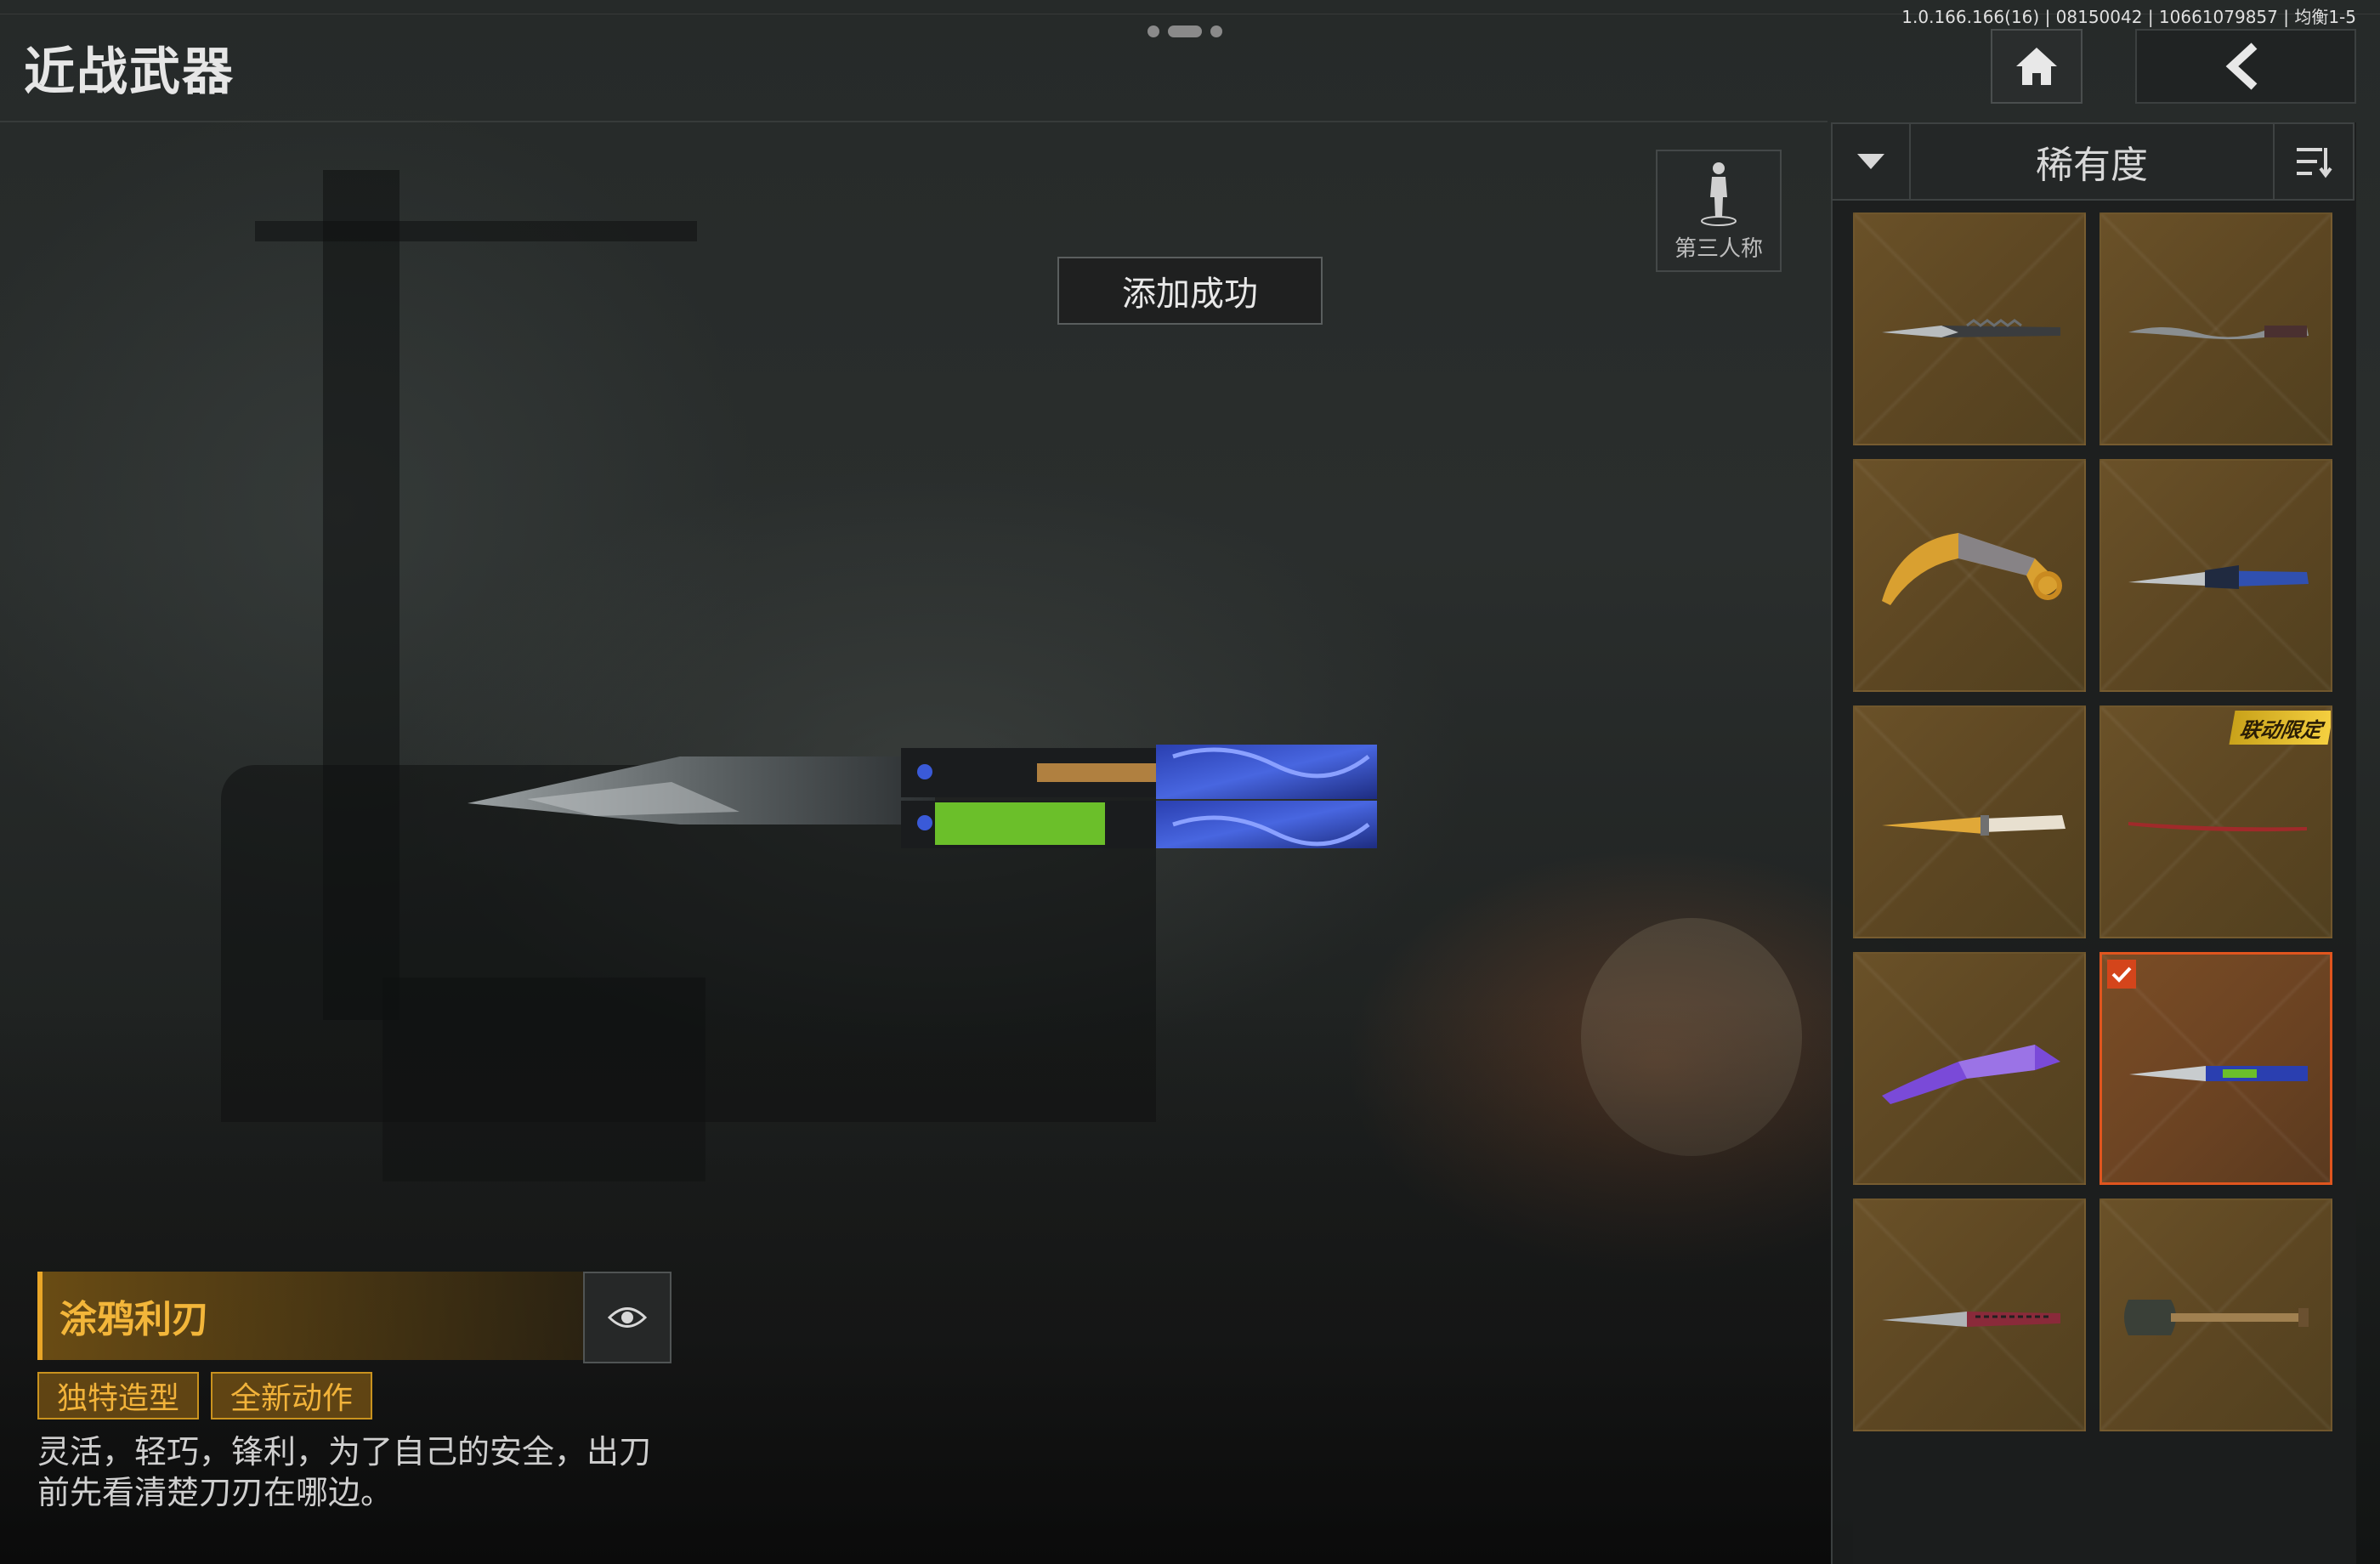 The image size is (2380, 1564). Describe the element at coordinates (1972, 569) in the screenshot. I see `golden-karambit-icon` at that location.